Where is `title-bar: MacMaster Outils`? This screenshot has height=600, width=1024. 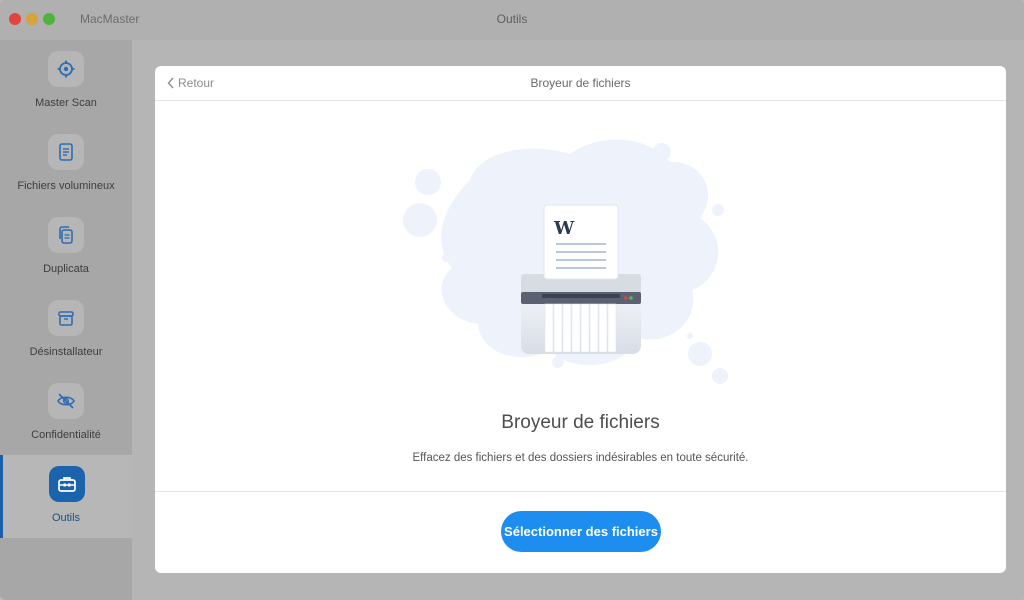 title-bar: MacMaster Outils is located at coordinates (512, 20).